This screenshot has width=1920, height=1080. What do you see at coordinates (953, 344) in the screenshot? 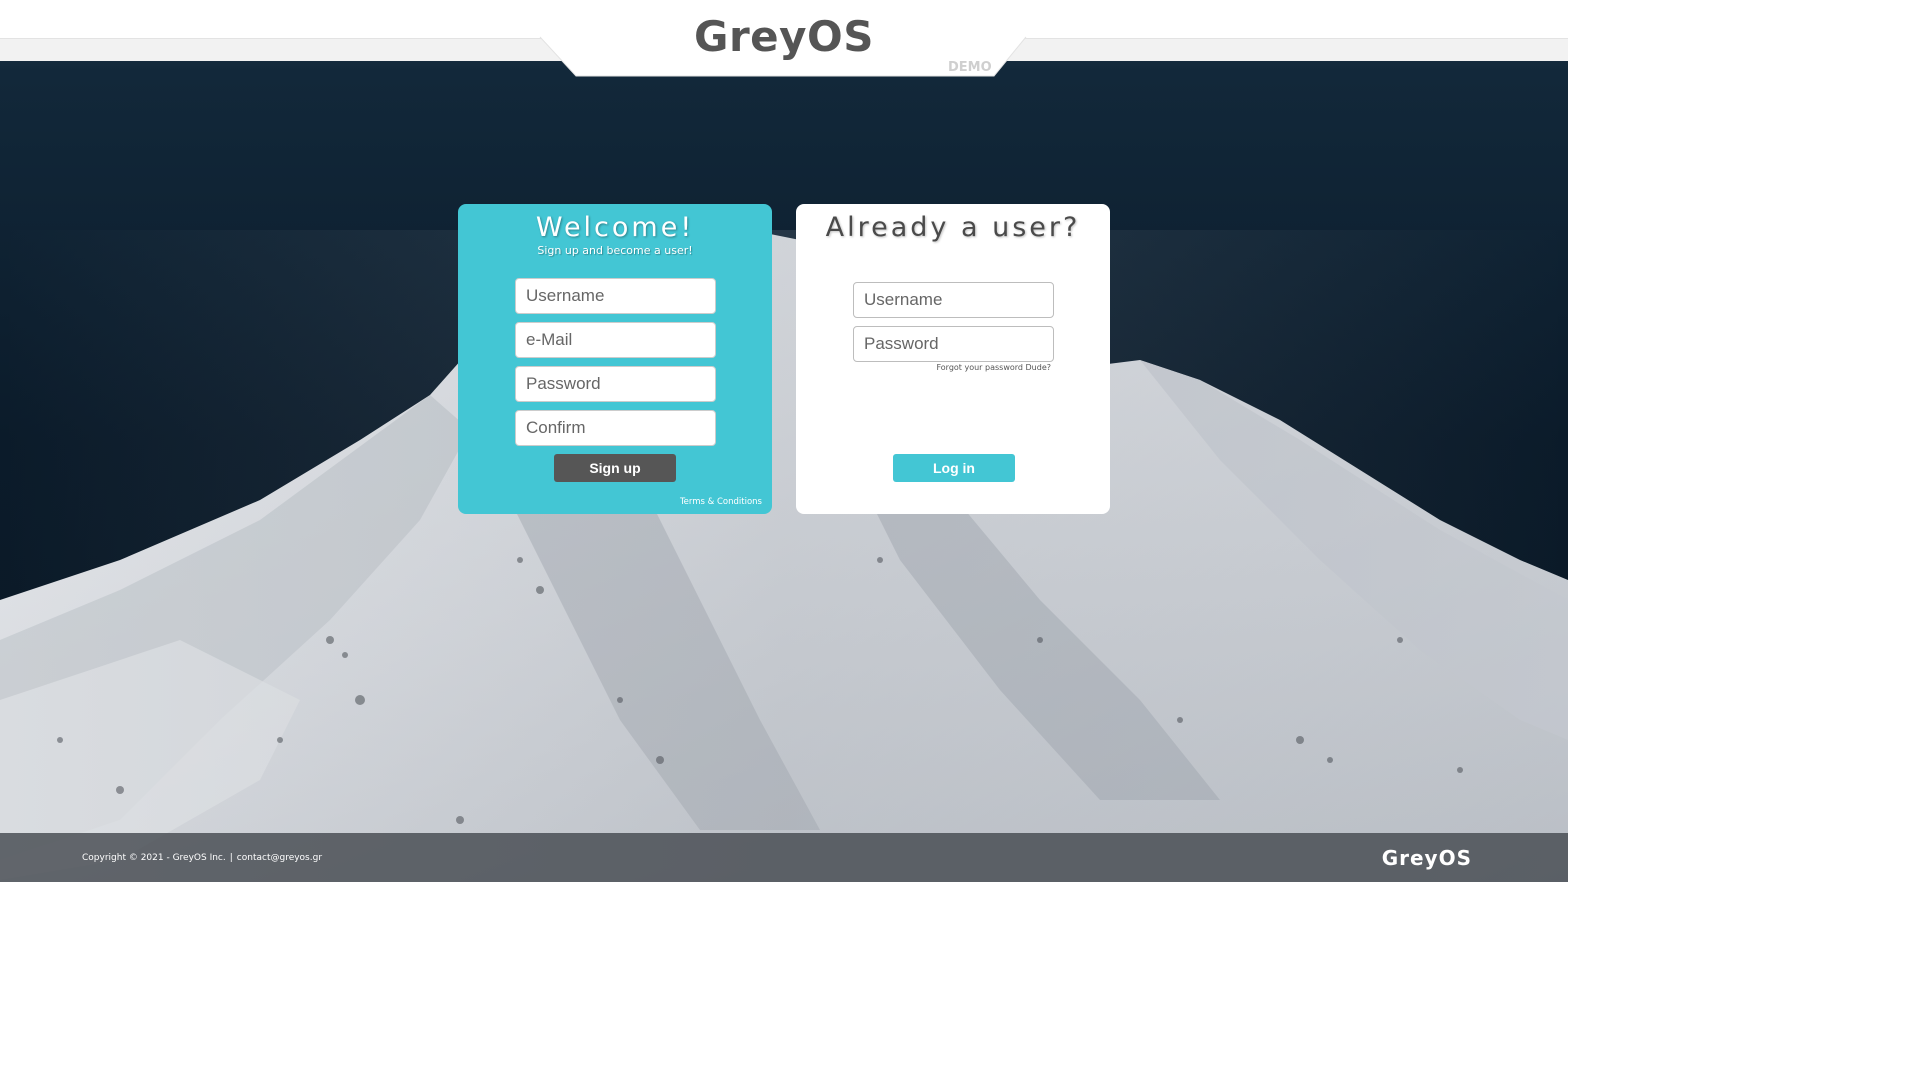
I see `login-password-input` at bounding box center [953, 344].